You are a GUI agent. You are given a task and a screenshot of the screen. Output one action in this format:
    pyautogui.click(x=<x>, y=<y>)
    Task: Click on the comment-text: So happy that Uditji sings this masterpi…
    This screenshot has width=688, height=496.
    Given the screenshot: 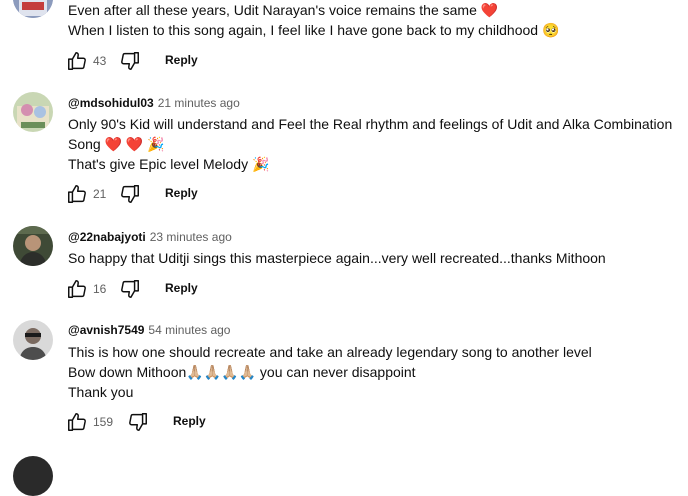 What is the action you would take?
    pyautogui.click(x=337, y=258)
    